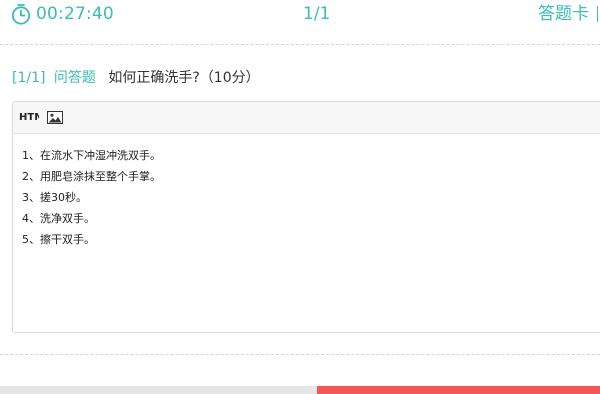  I want to click on html-source-button: HTML, so click(29, 117).